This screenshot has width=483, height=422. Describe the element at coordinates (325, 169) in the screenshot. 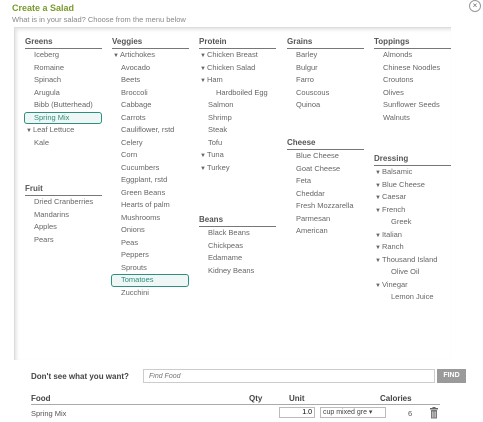

I see `menu-item-goat-cheese: Goat Cheese` at that location.